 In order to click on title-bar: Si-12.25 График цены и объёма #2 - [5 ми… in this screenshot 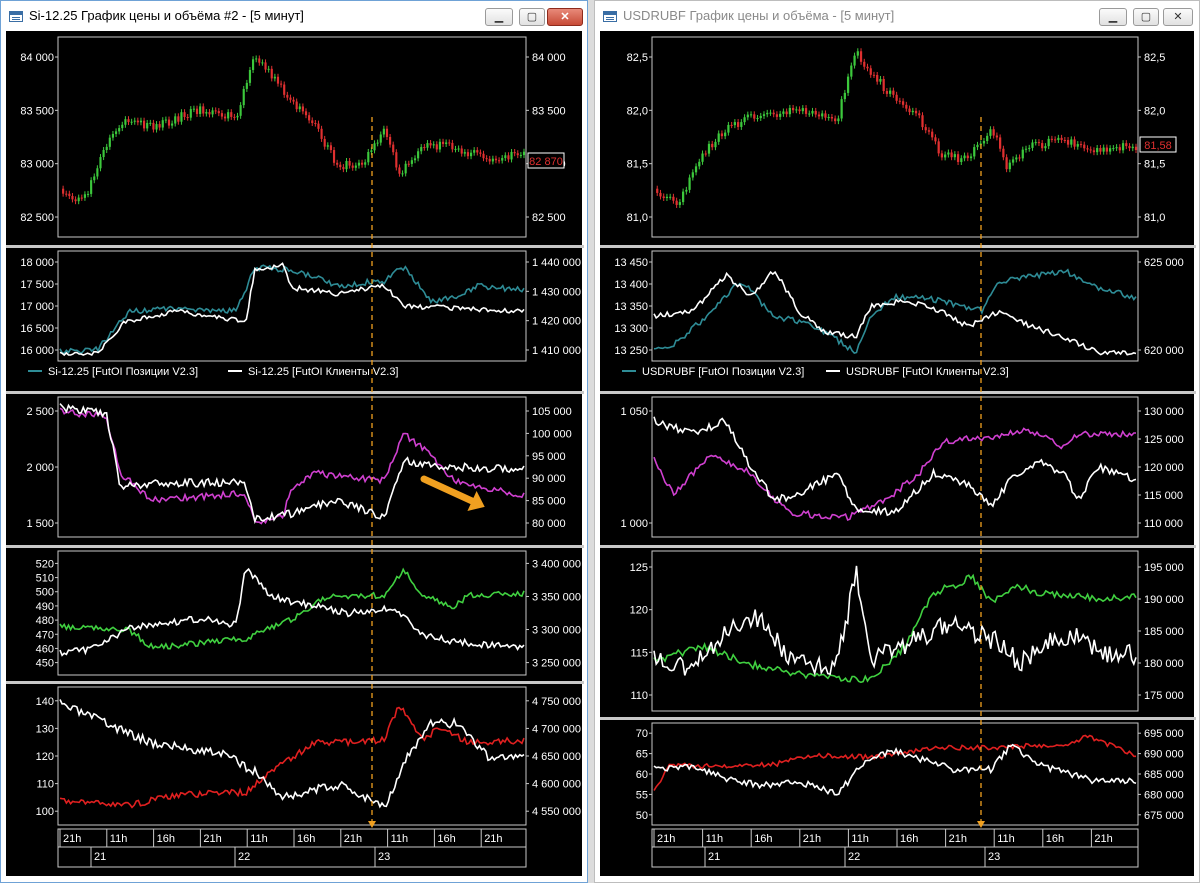, I will do `click(294, 16)`.